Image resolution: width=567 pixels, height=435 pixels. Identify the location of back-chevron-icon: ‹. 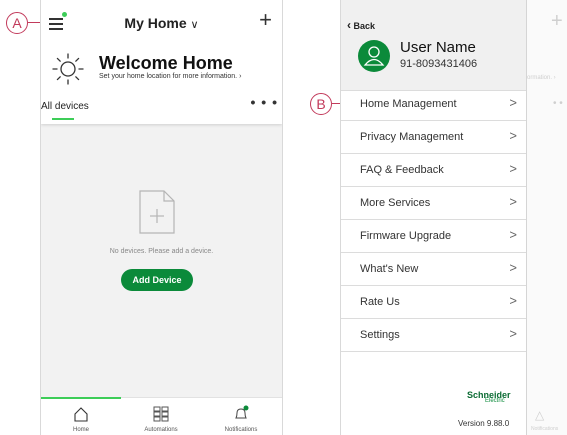
(349, 25).